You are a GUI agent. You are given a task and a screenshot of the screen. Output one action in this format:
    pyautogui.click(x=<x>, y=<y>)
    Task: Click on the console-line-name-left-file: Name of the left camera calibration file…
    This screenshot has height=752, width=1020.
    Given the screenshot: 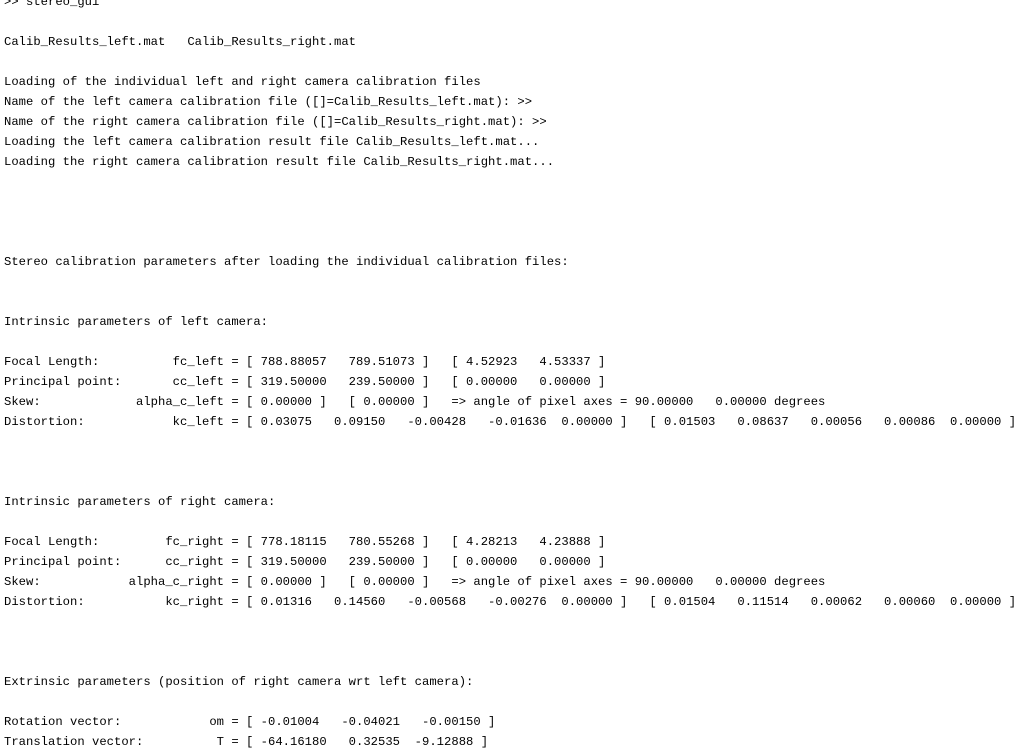 What is the action you would take?
    pyautogui.click(x=268, y=102)
    